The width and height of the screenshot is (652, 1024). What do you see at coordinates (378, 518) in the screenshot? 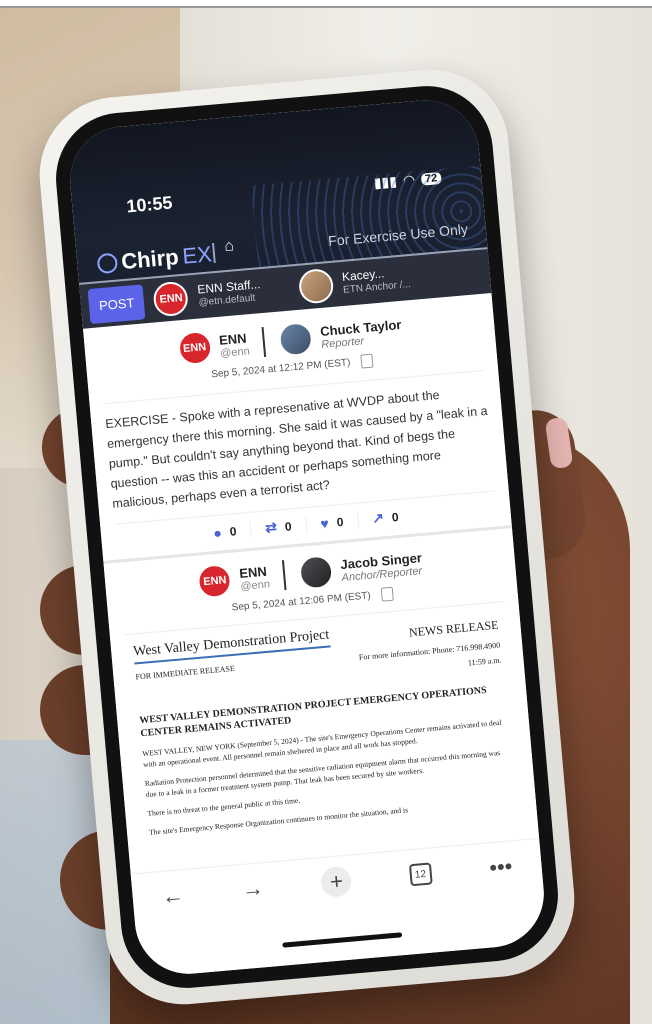
I see `share-icon: ↗` at bounding box center [378, 518].